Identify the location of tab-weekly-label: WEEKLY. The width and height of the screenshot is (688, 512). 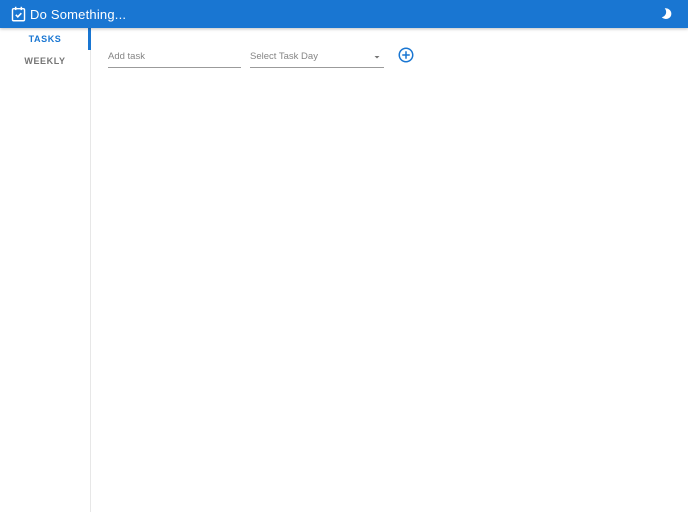
(45, 61).